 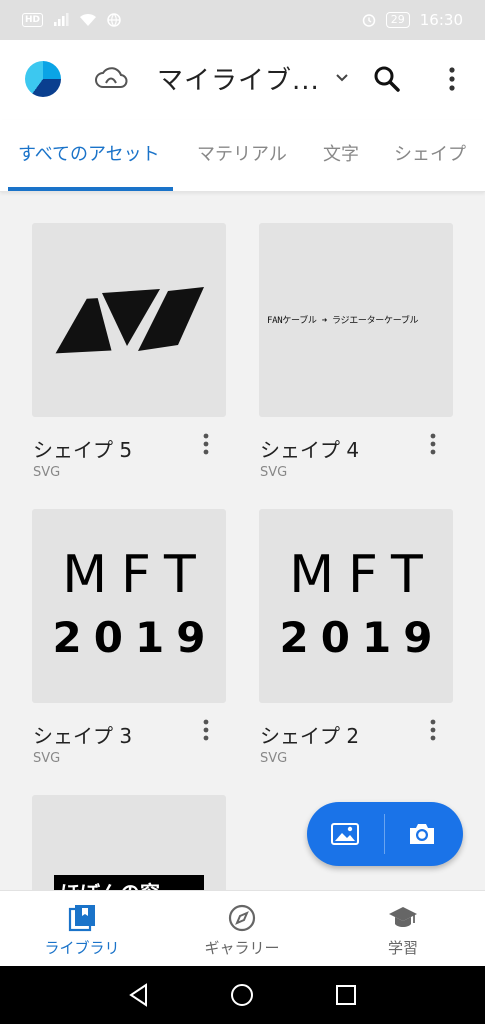 What do you see at coordinates (387, 79) in the screenshot?
I see `search-icon` at bounding box center [387, 79].